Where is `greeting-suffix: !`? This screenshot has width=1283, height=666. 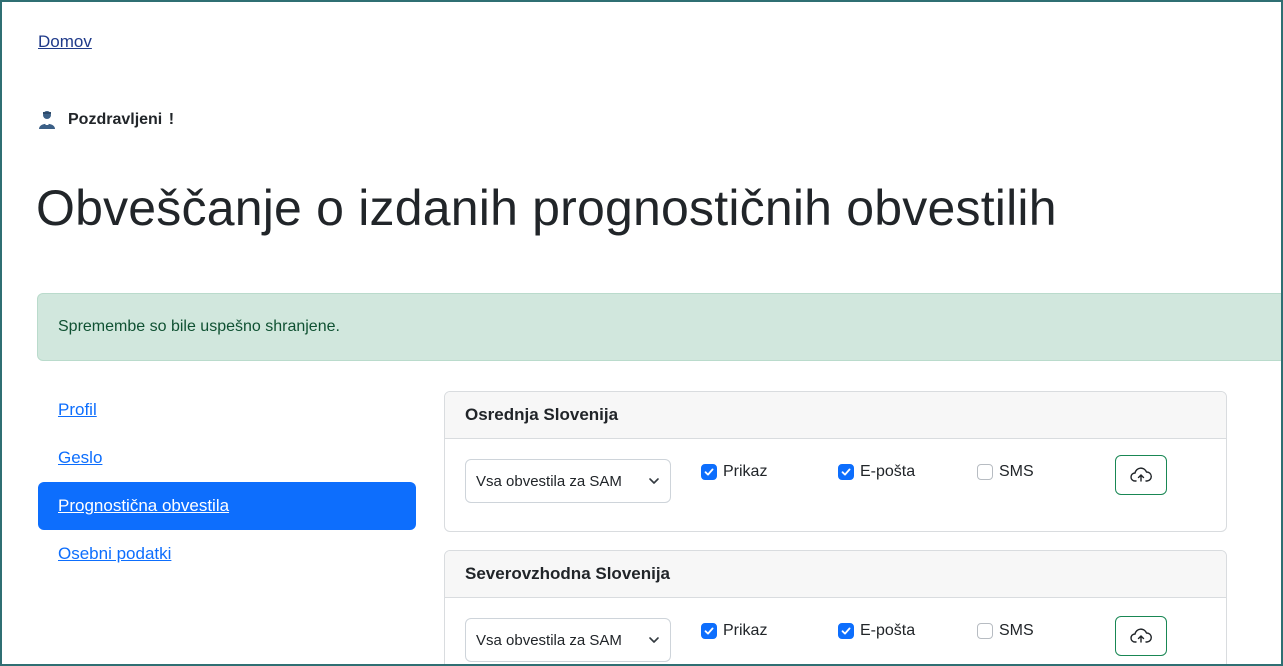
greeting-suffix: ! is located at coordinates (171, 119).